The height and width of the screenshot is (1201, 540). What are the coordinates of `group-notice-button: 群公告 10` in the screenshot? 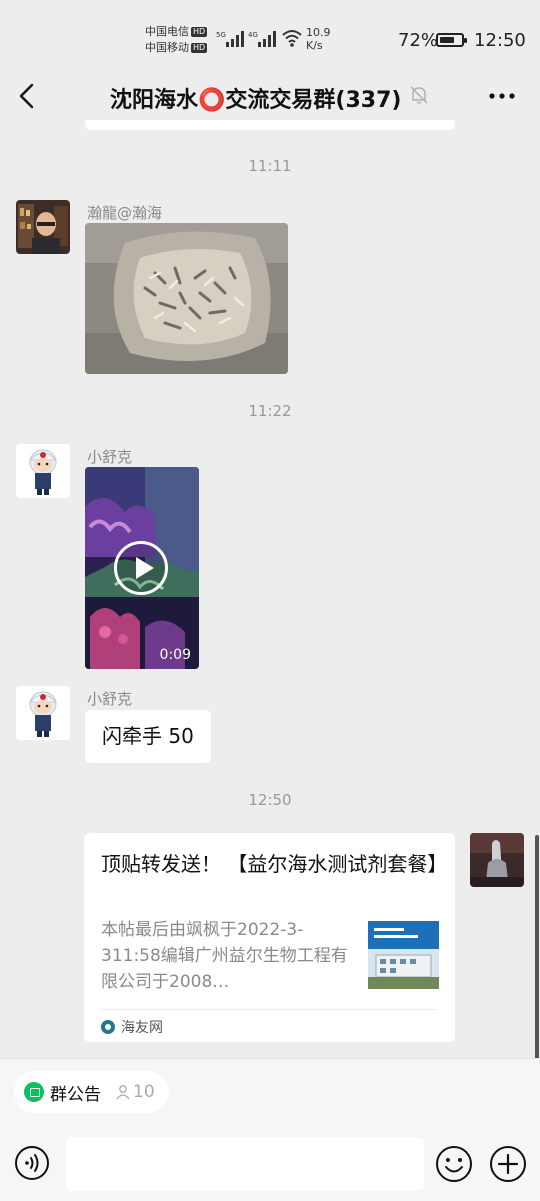 It's located at (91, 1092).